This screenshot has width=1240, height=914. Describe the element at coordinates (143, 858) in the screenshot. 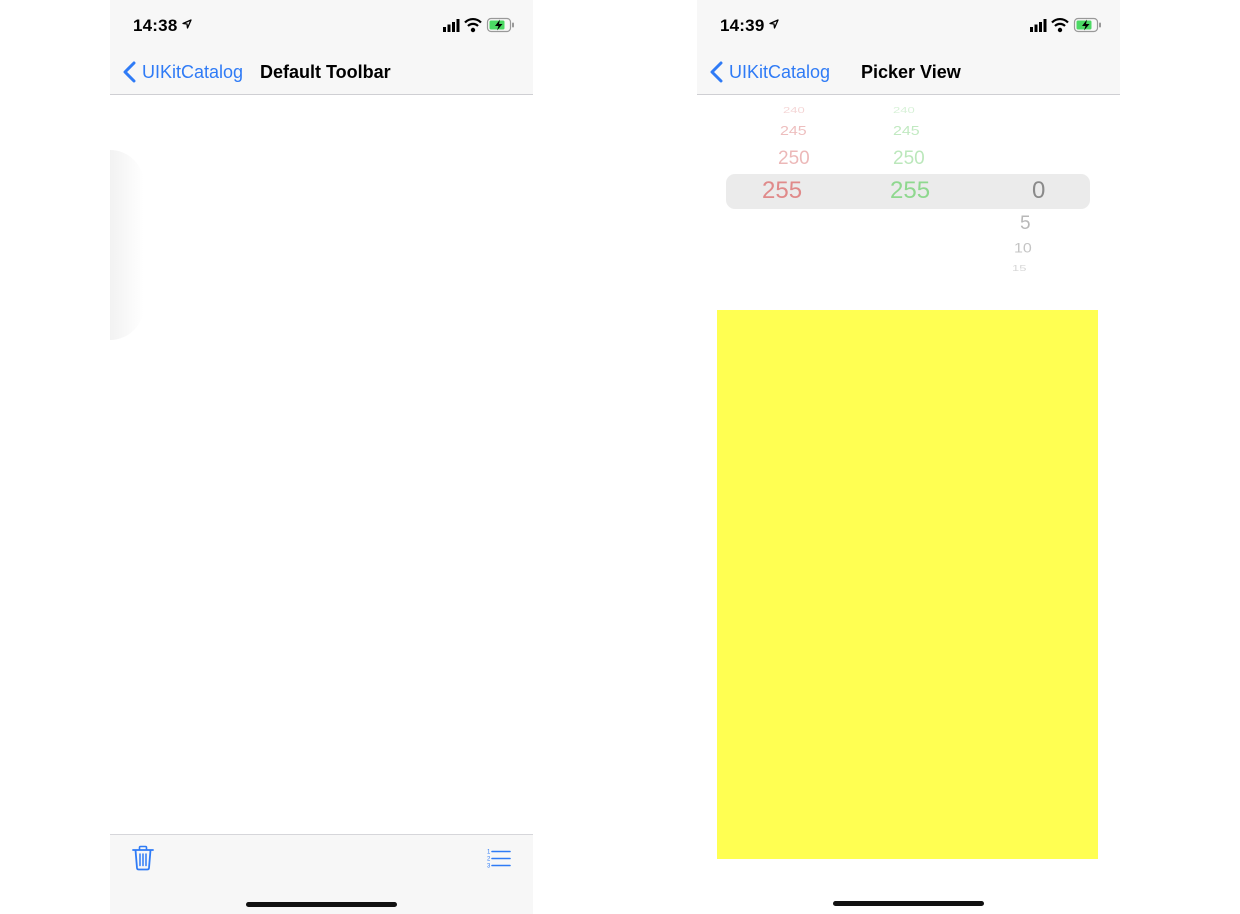

I see `trash-icon` at that location.